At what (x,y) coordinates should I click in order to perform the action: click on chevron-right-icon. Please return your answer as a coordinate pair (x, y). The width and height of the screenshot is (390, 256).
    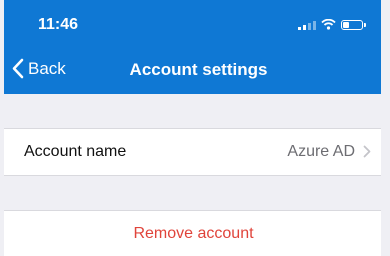
    Looking at the image, I should click on (367, 151).